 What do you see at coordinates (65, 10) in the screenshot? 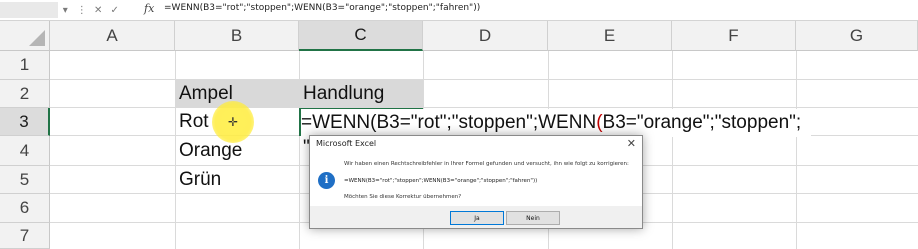
I see `namebox-dropdown-icon: ▾` at bounding box center [65, 10].